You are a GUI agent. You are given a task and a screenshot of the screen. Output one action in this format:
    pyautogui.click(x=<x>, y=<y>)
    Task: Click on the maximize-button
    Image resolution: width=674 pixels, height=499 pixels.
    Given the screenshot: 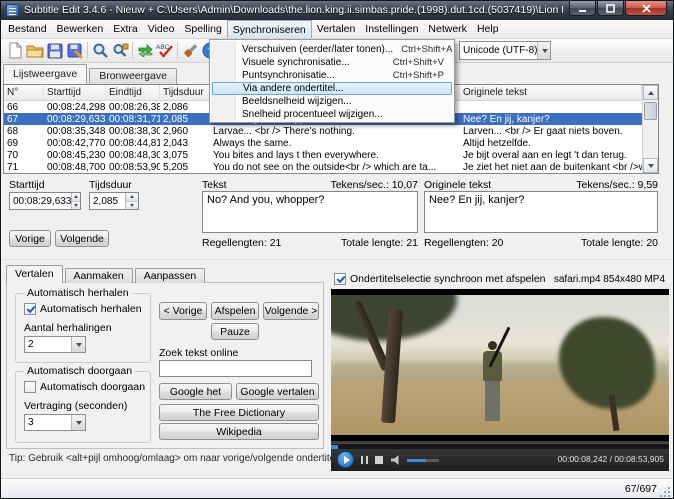 What is the action you would take?
    pyautogui.click(x=610, y=8)
    